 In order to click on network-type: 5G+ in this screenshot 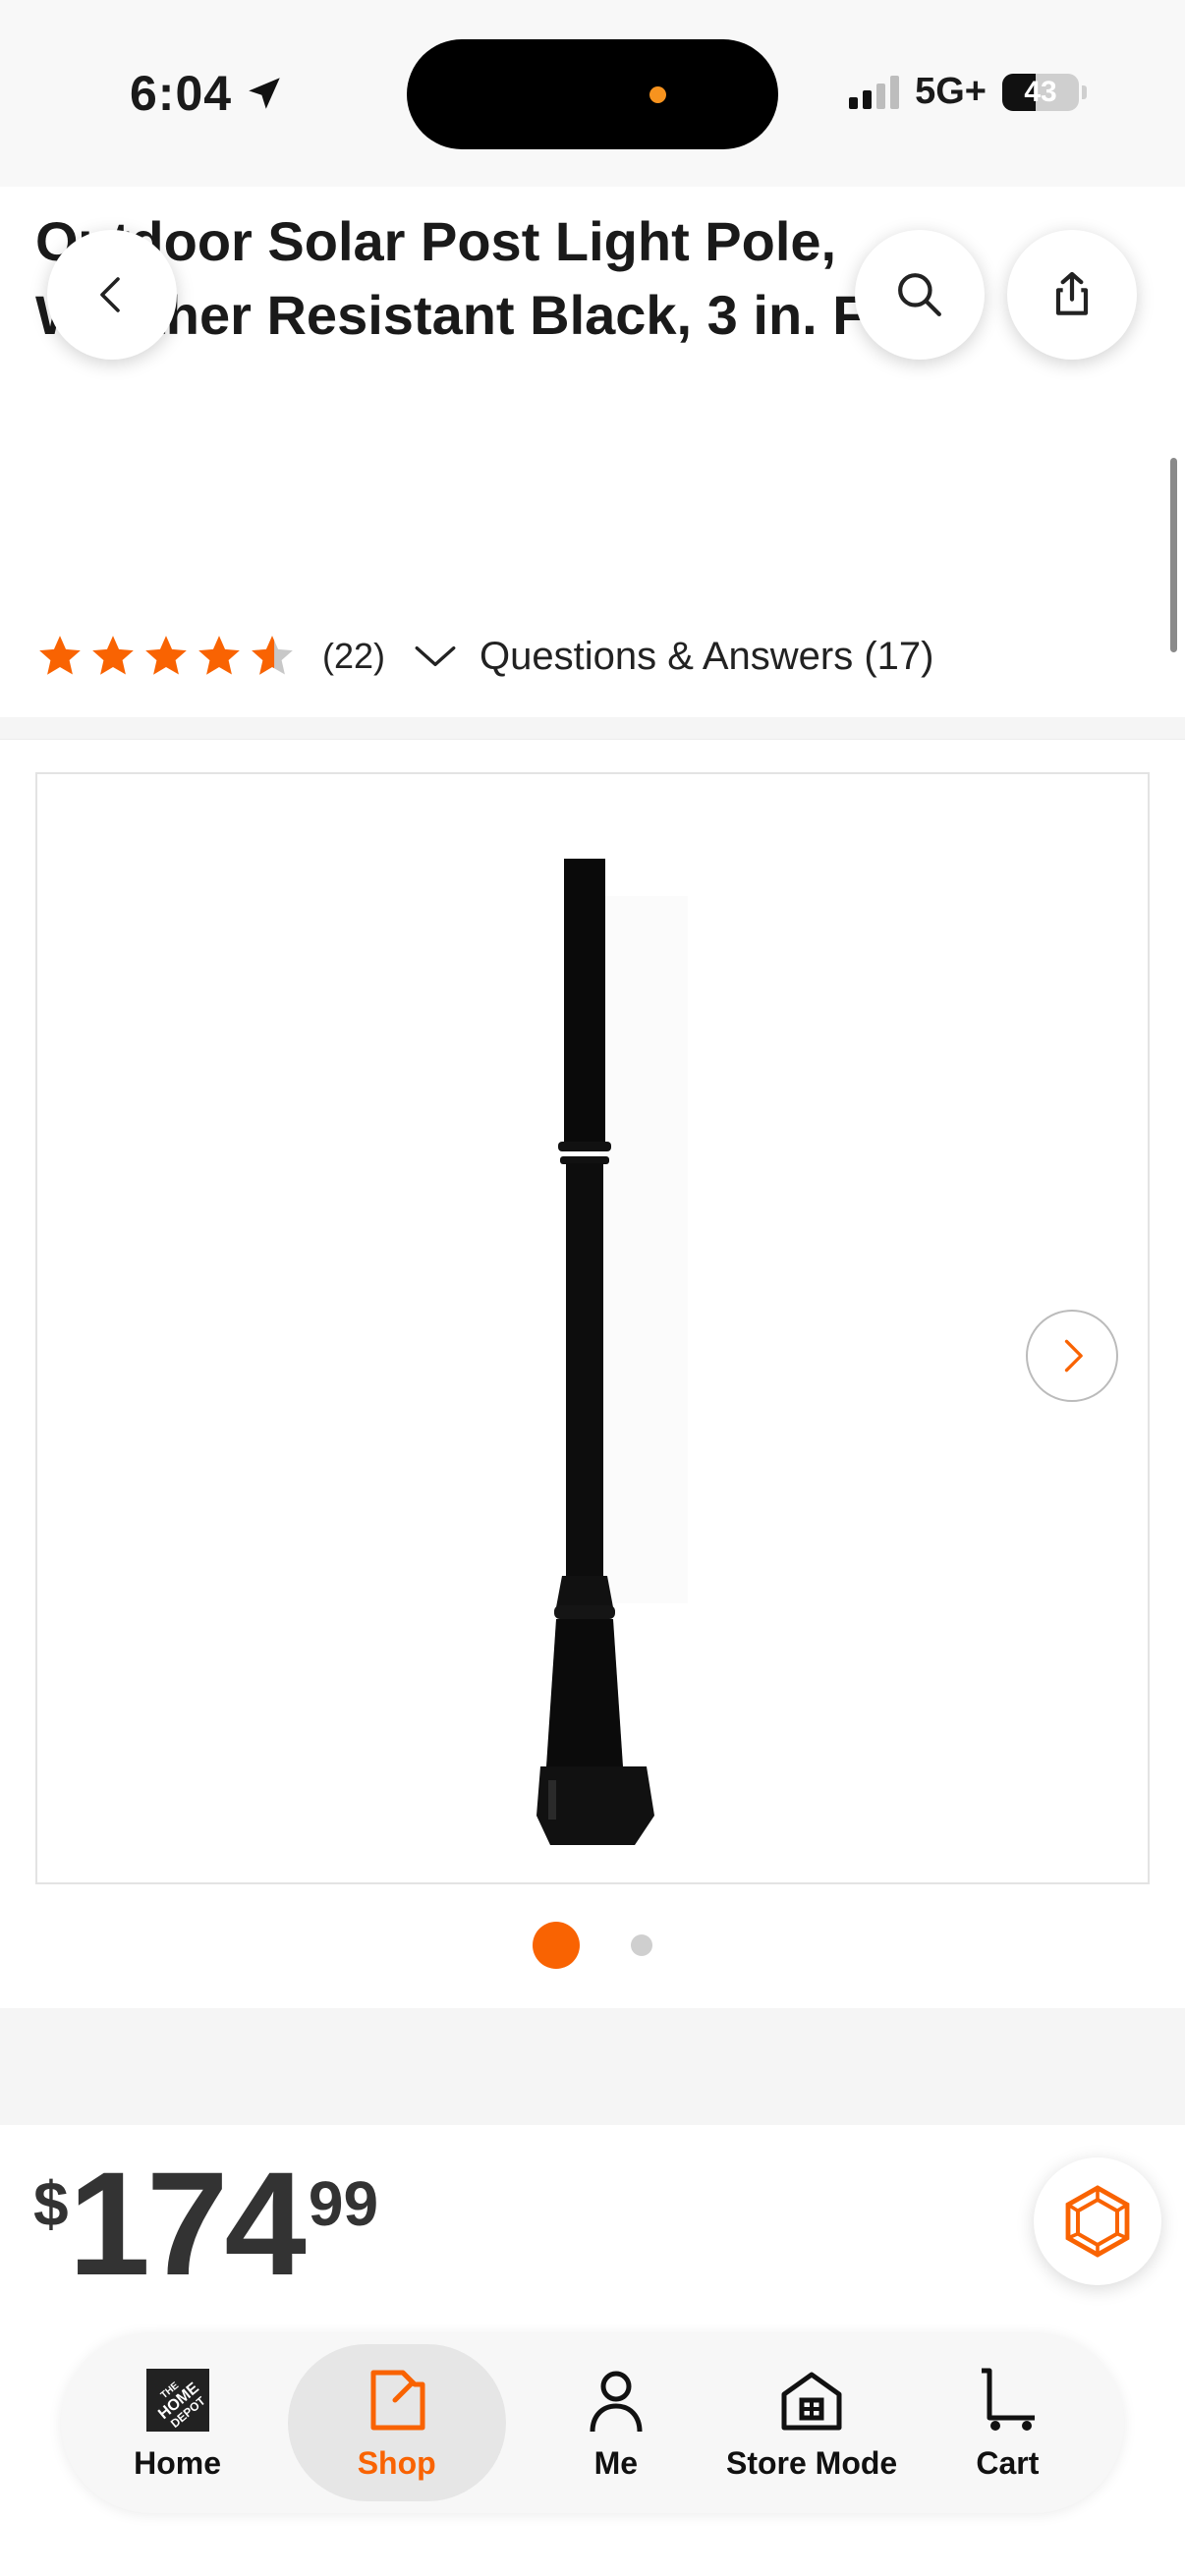, I will do `click(951, 91)`.